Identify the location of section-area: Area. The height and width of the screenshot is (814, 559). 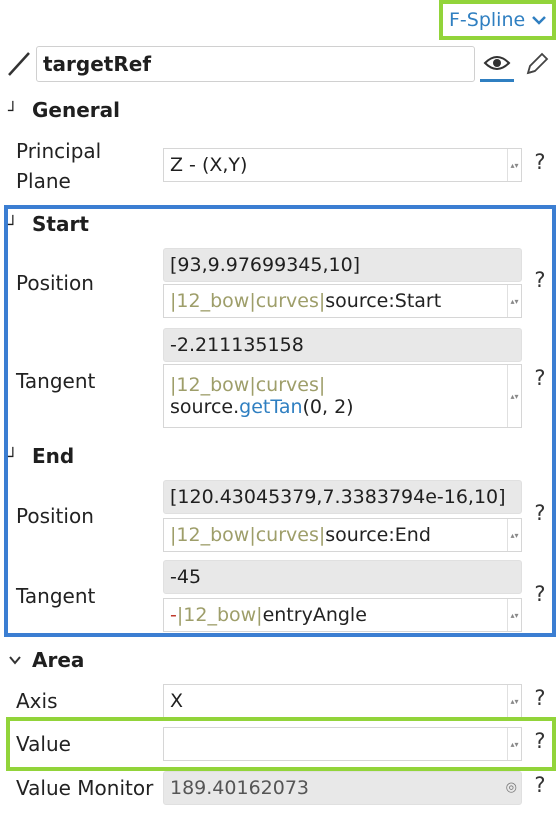
(46, 660).